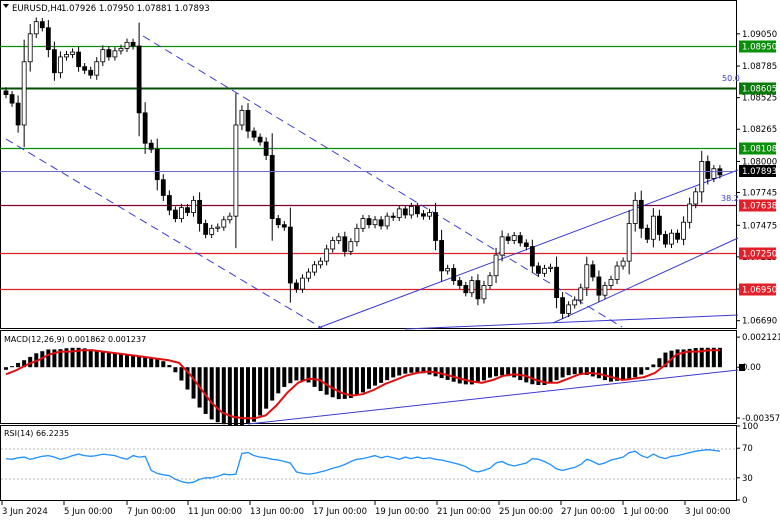  Describe the element at coordinates (759, 130) in the screenshot. I see `price-tick-label: 1.08265` at that location.